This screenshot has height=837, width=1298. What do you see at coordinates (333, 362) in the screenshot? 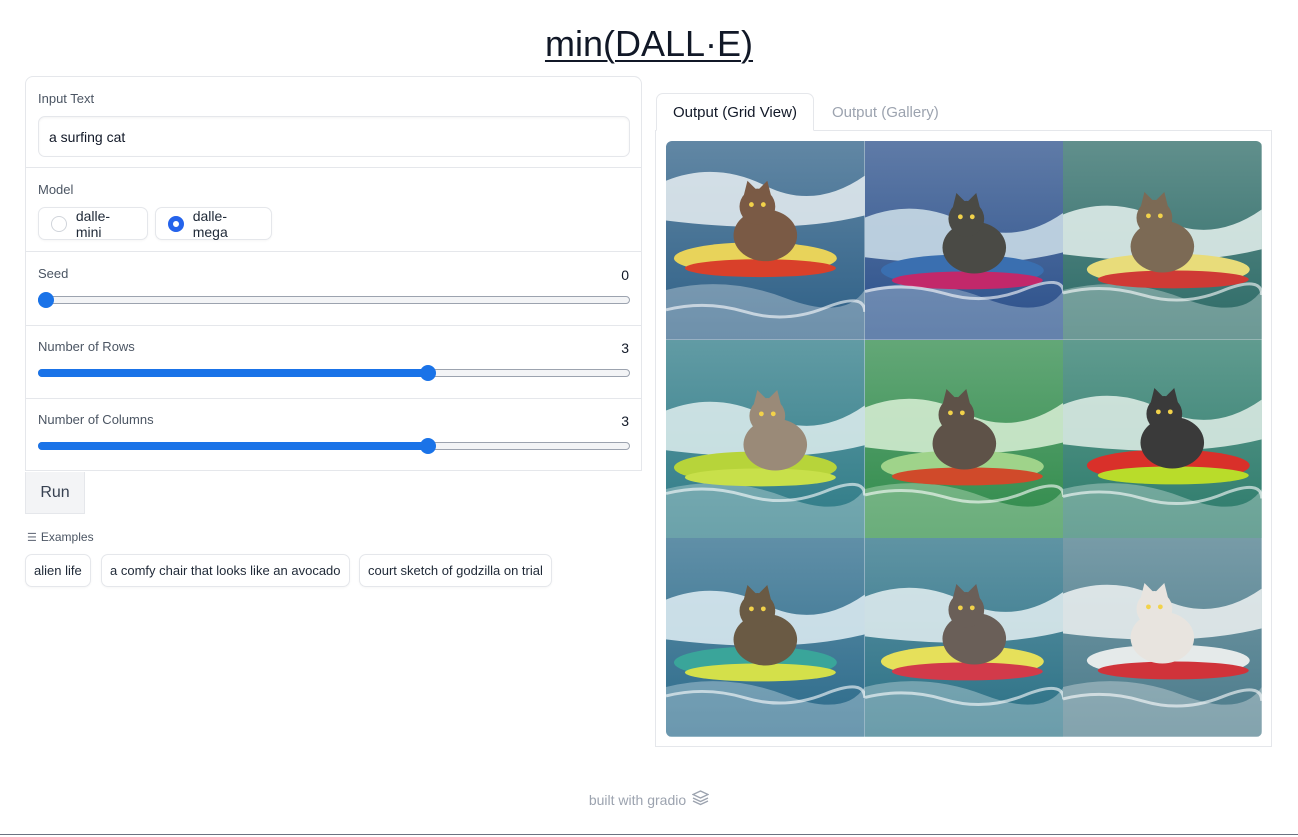
I see `rows-block: Number of Rows 3` at bounding box center [333, 362].